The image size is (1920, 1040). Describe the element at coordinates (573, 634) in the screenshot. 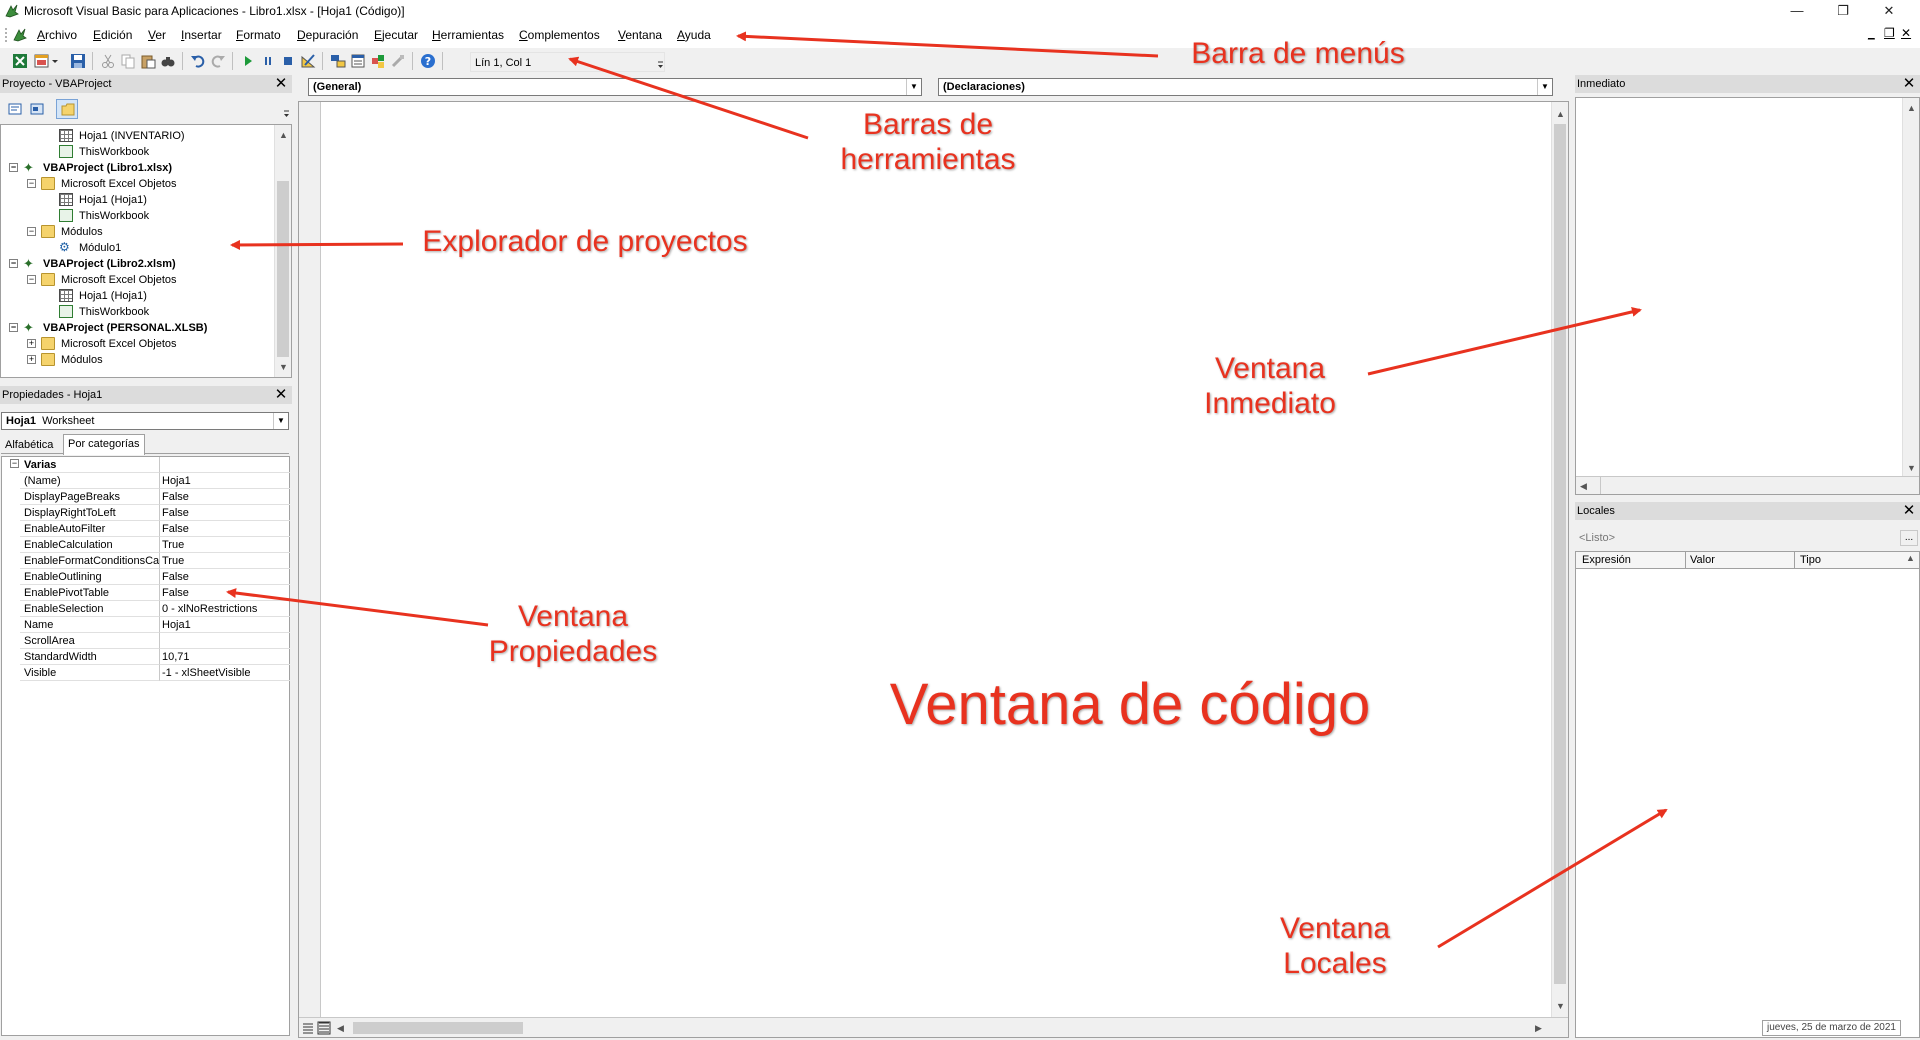

I see `annotation-properties: Ventana Propiedades` at that location.